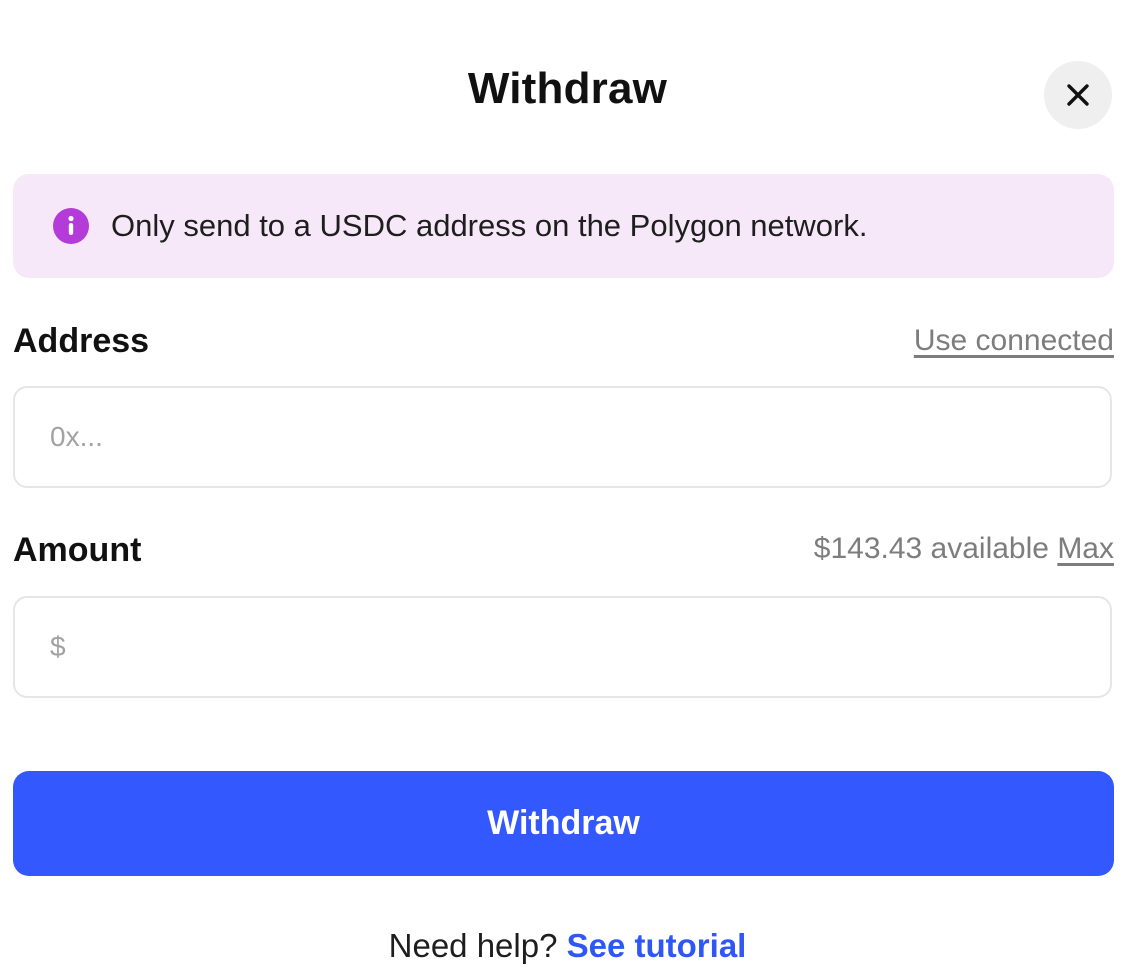 The image size is (1135, 975). I want to click on help-footer: Need help? See tutorial, so click(567, 946).